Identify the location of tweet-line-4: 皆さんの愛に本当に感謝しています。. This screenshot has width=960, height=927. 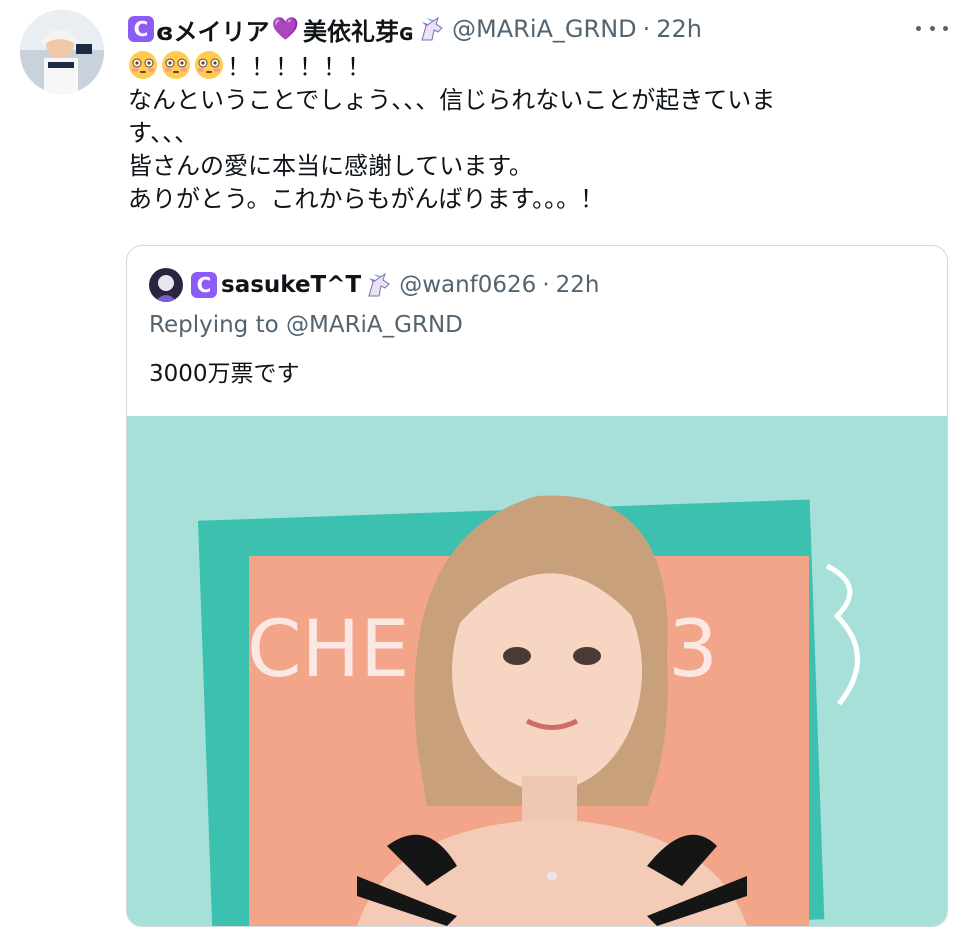
(330, 166).